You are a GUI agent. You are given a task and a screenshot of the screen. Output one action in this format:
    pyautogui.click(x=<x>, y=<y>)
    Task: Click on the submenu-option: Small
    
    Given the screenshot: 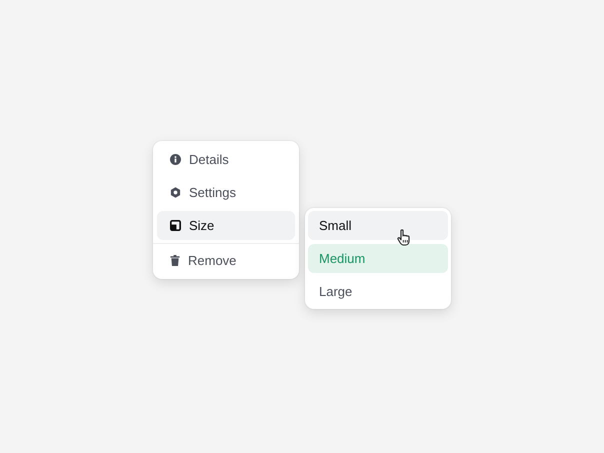 What is the action you would take?
    pyautogui.click(x=378, y=225)
    